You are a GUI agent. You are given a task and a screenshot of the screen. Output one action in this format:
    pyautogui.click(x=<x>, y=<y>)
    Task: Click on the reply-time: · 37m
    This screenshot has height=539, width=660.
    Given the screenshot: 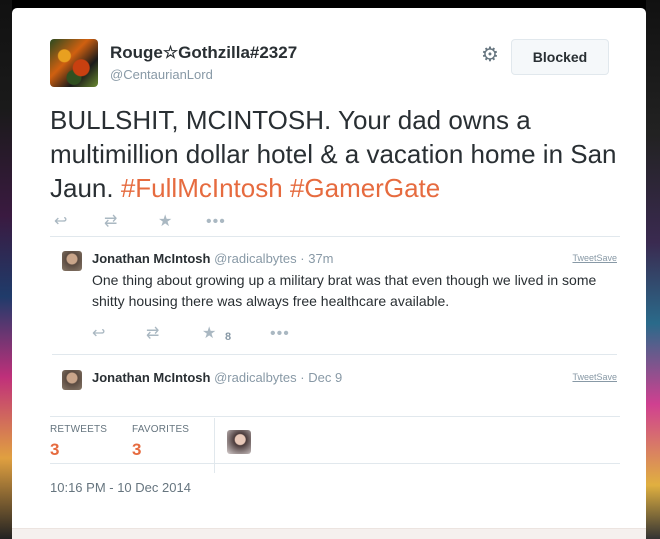 What is the action you would take?
    pyautogui.click(x=317, y=258)
    